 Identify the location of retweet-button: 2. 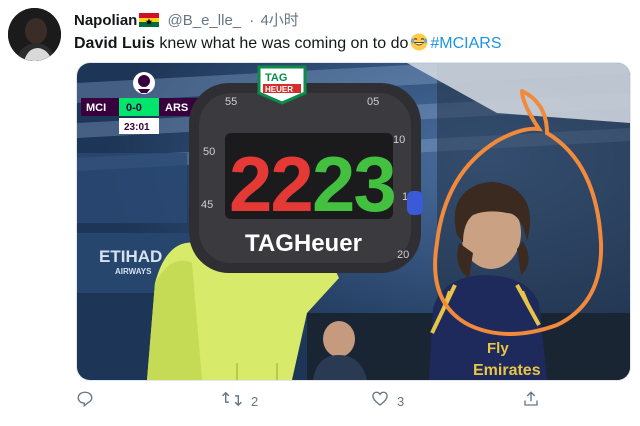
(239, 401).